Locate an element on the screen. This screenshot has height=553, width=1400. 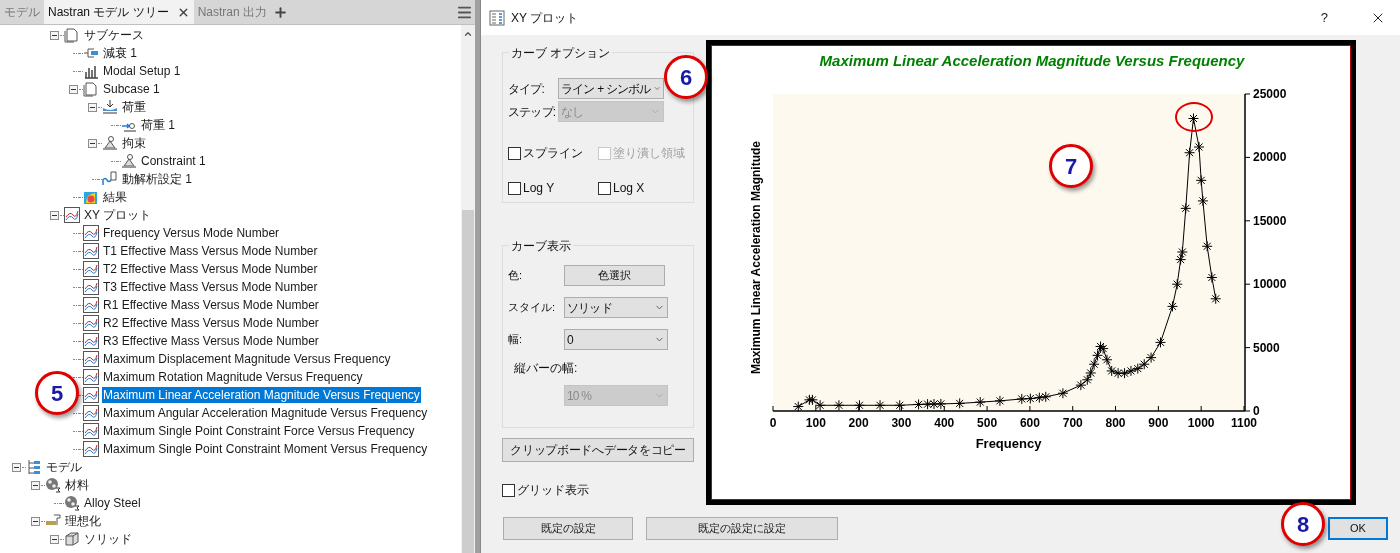
tree-item: R1 Effective Mass Versus Mode Number is located at coordinates (211, 305).